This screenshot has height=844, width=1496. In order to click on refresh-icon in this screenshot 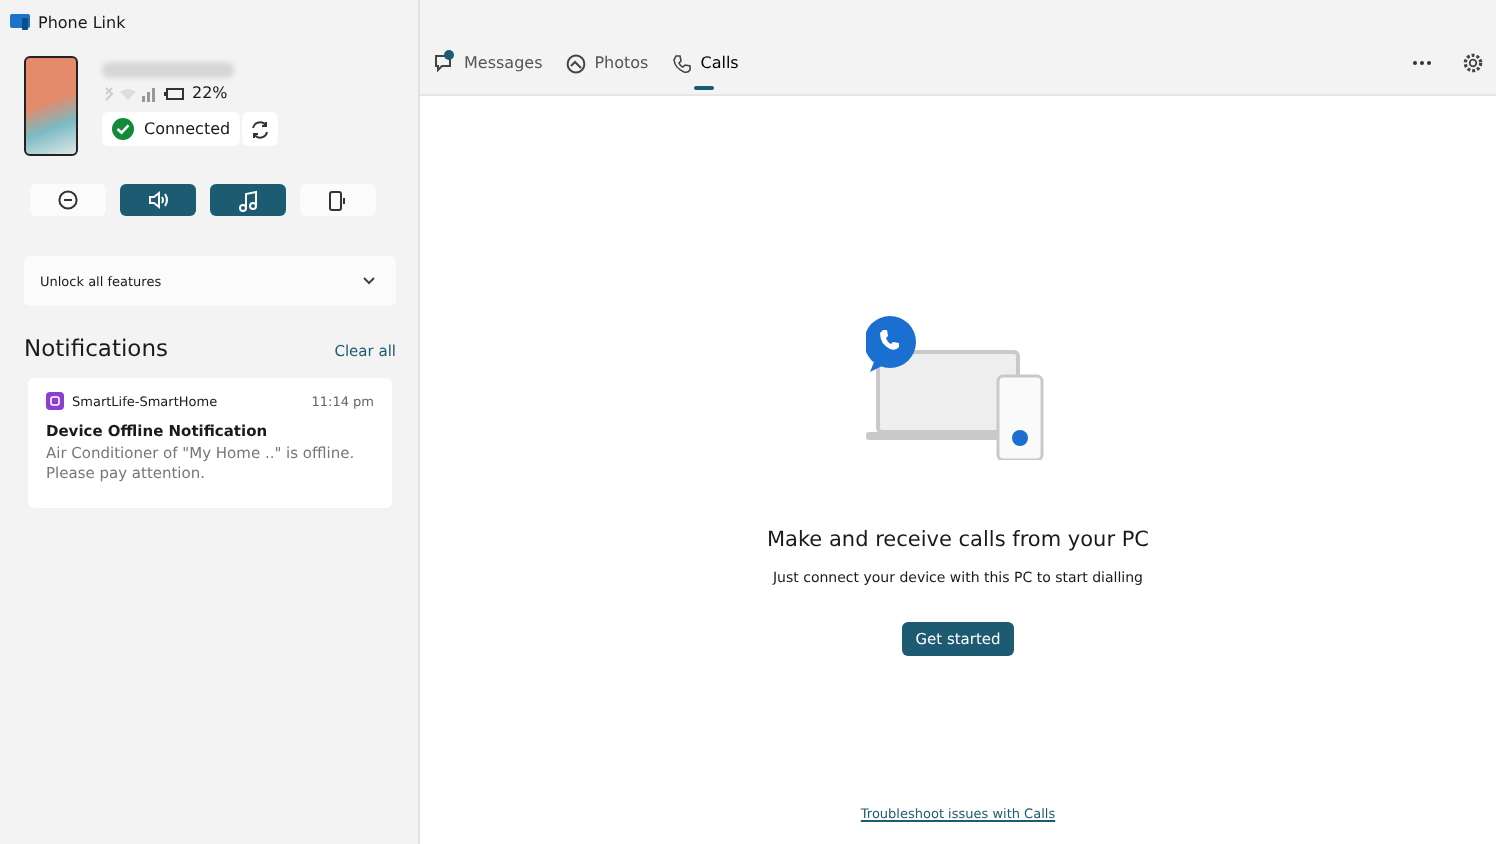, I will do `click(260, 129)`.